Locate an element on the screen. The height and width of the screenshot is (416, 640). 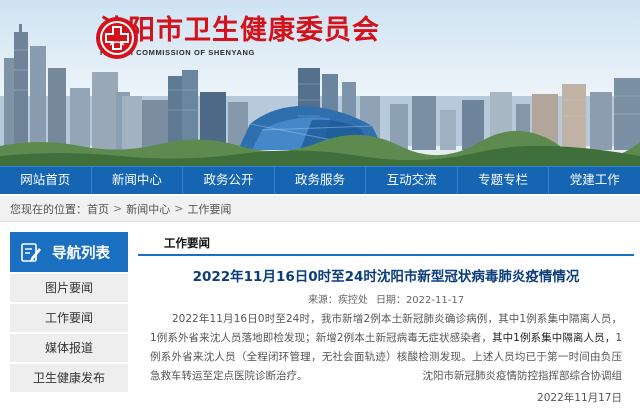
nav-item-home: 网站首页 is located at coordinates (46, 180).